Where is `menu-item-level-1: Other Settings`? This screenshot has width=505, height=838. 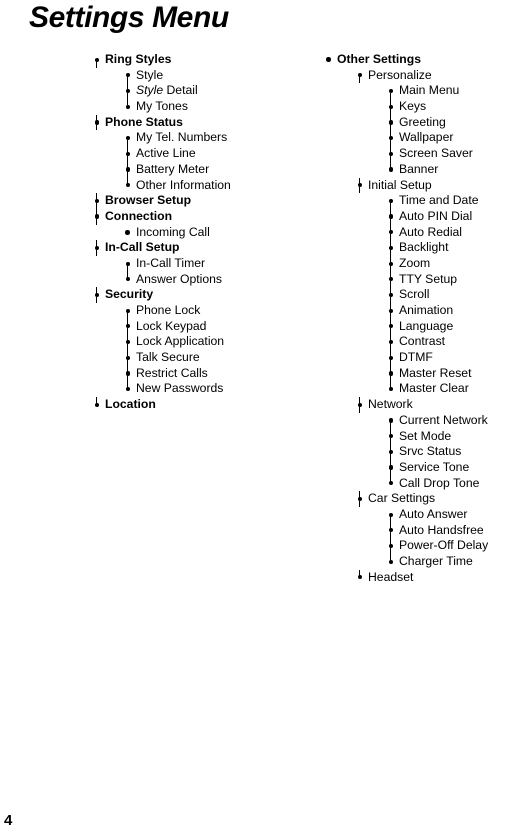
menu-item-level-1: Other Settings is located at coordinates (412, 60).